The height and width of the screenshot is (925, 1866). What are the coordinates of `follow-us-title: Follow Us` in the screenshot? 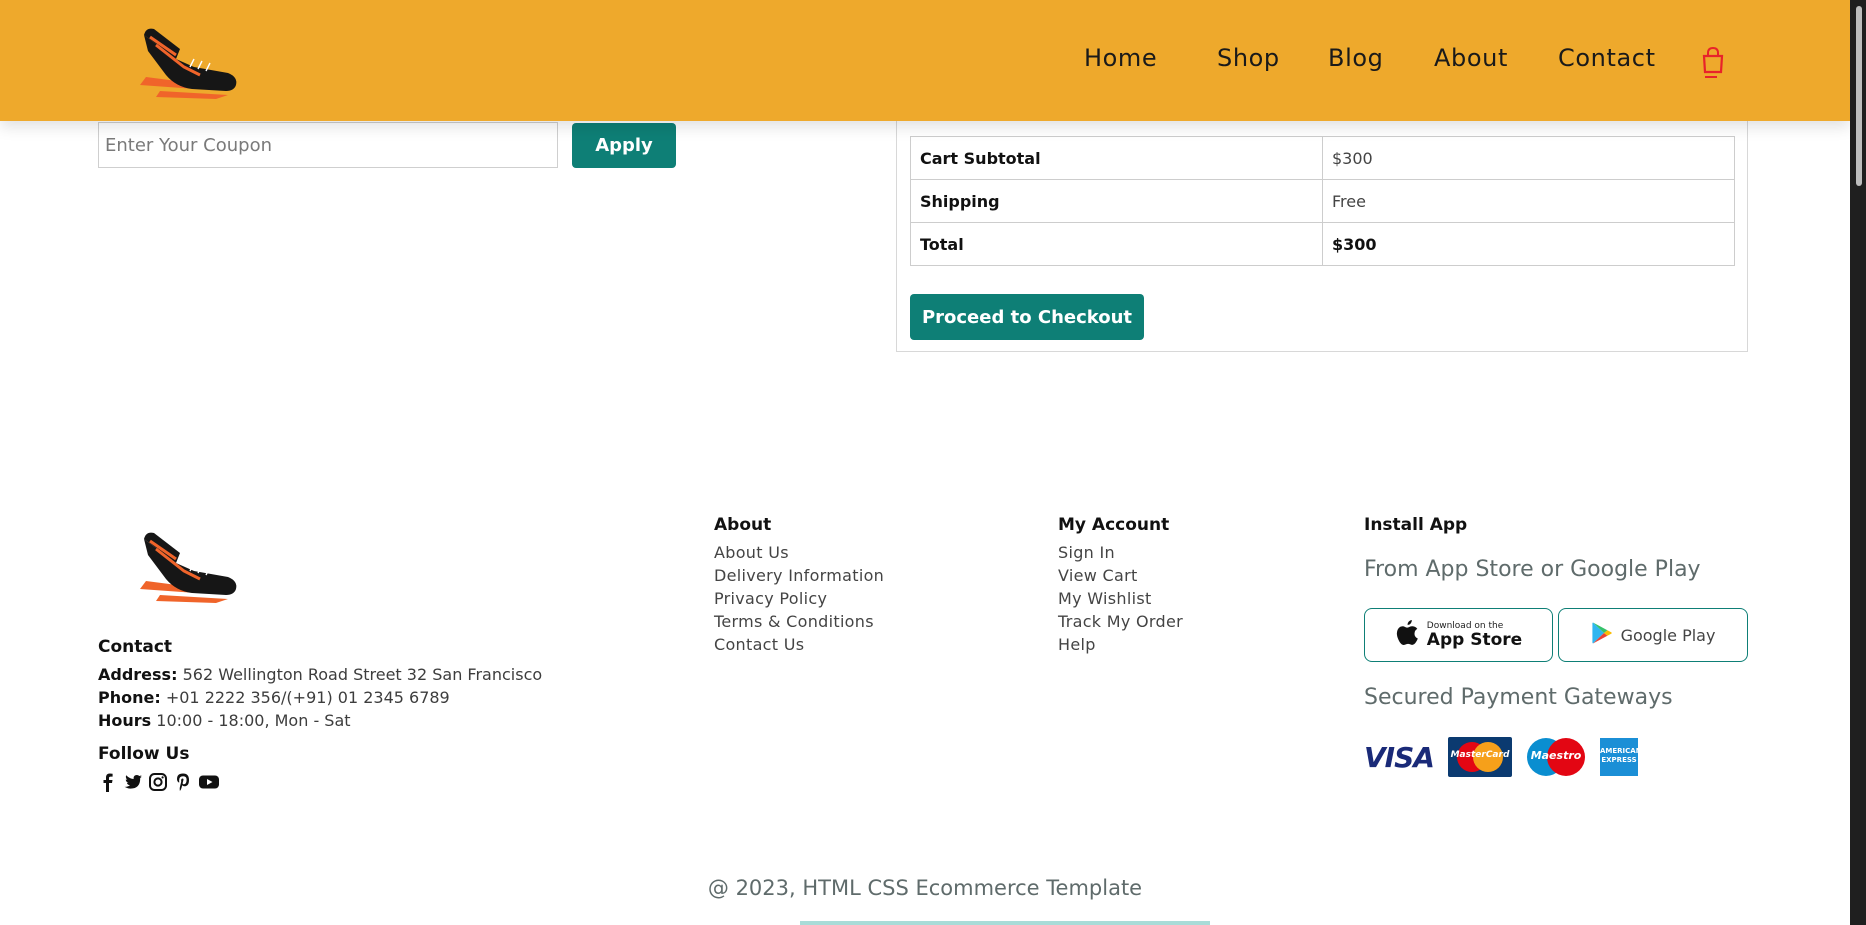 It's located at (144, 754).